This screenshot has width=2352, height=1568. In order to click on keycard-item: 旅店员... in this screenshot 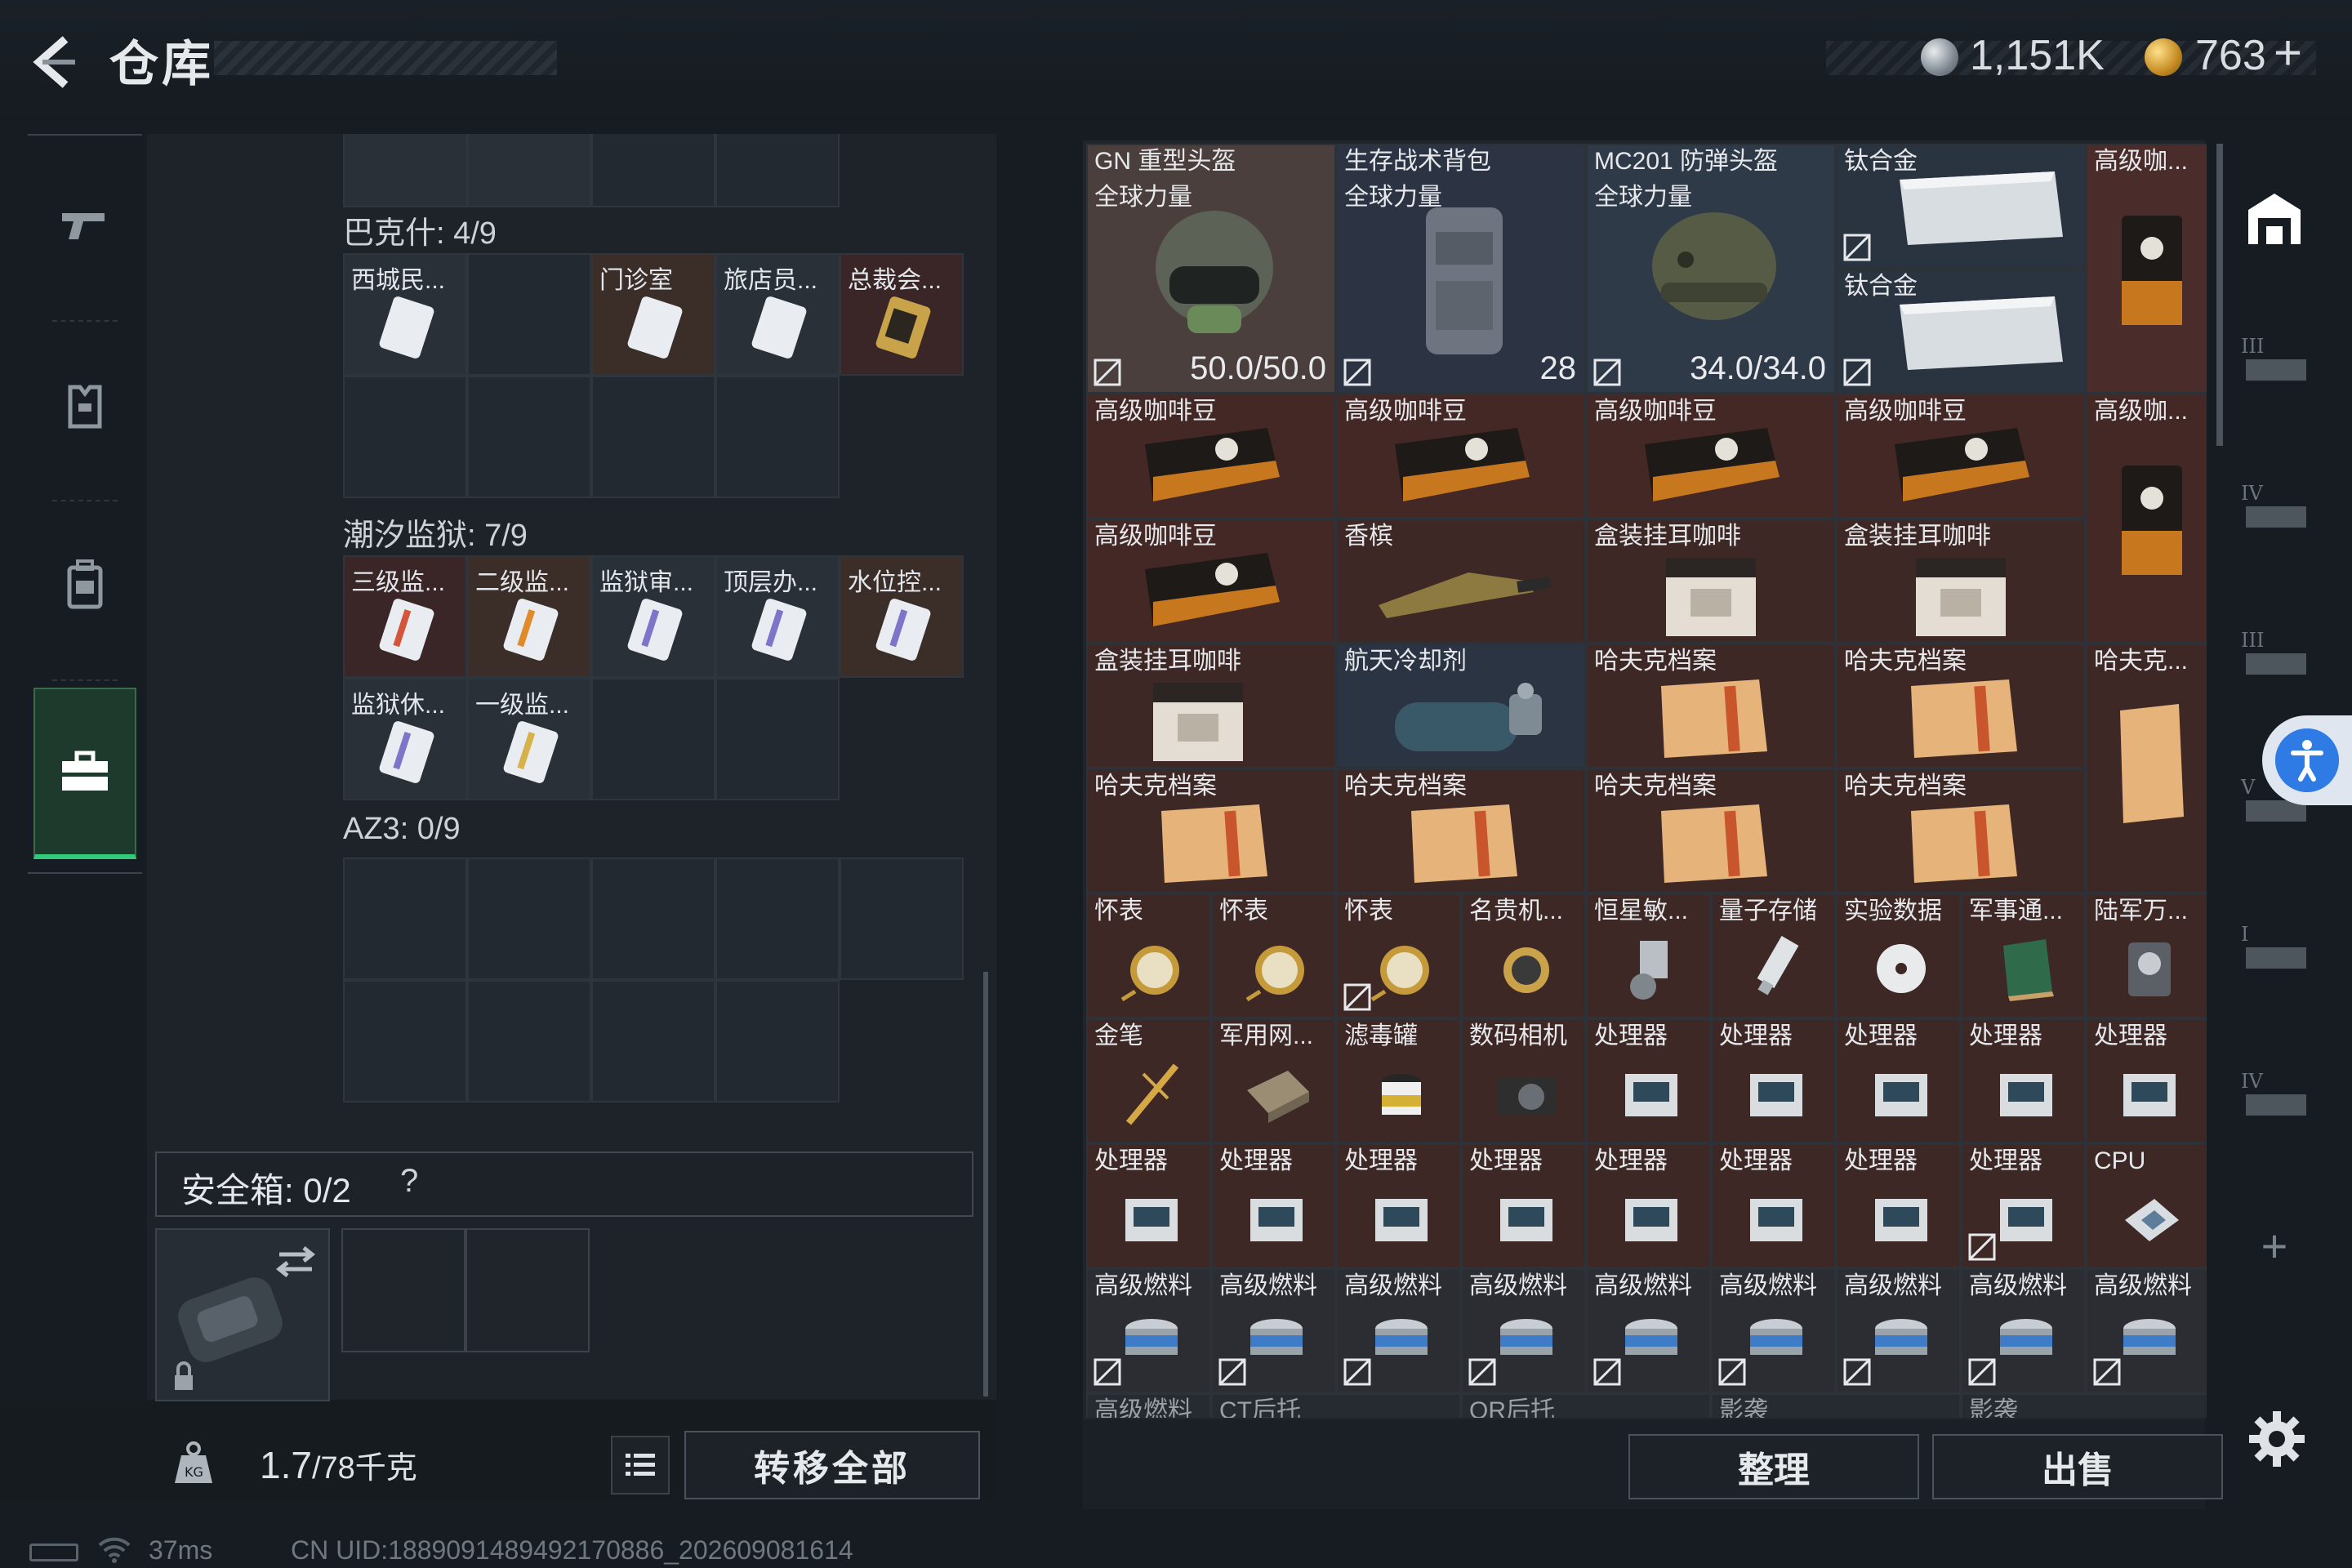, I will do `click(777, 314)`.